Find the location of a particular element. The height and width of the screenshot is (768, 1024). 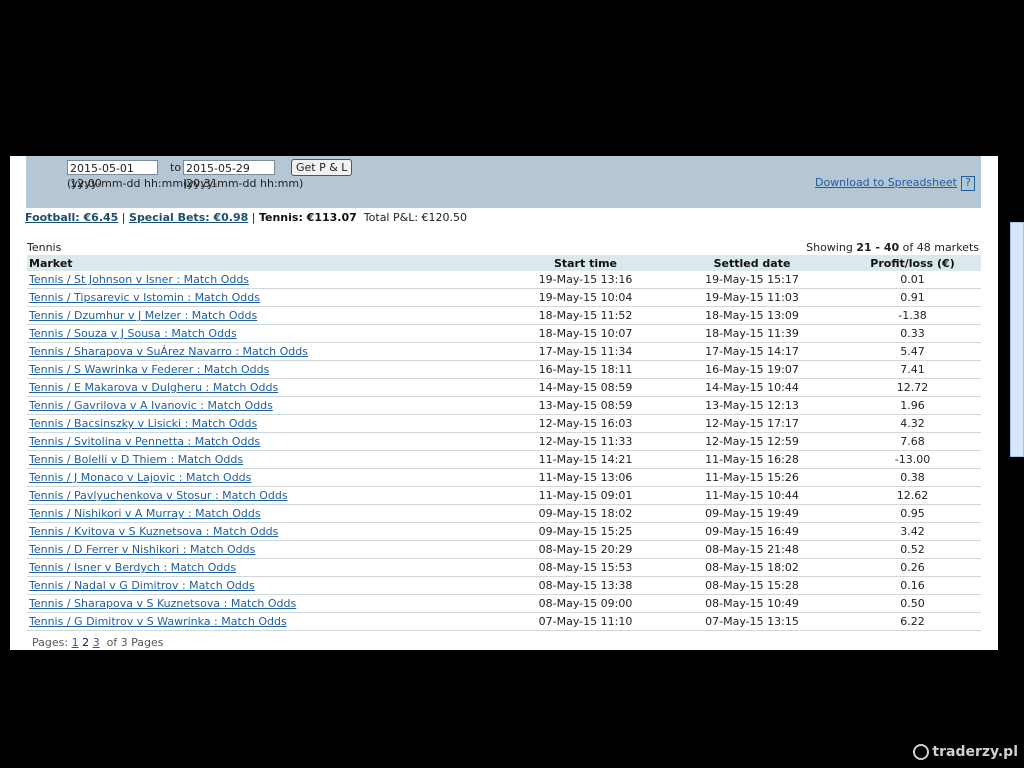

profit-loss: 0.01 is located at coordinates (912, 280).